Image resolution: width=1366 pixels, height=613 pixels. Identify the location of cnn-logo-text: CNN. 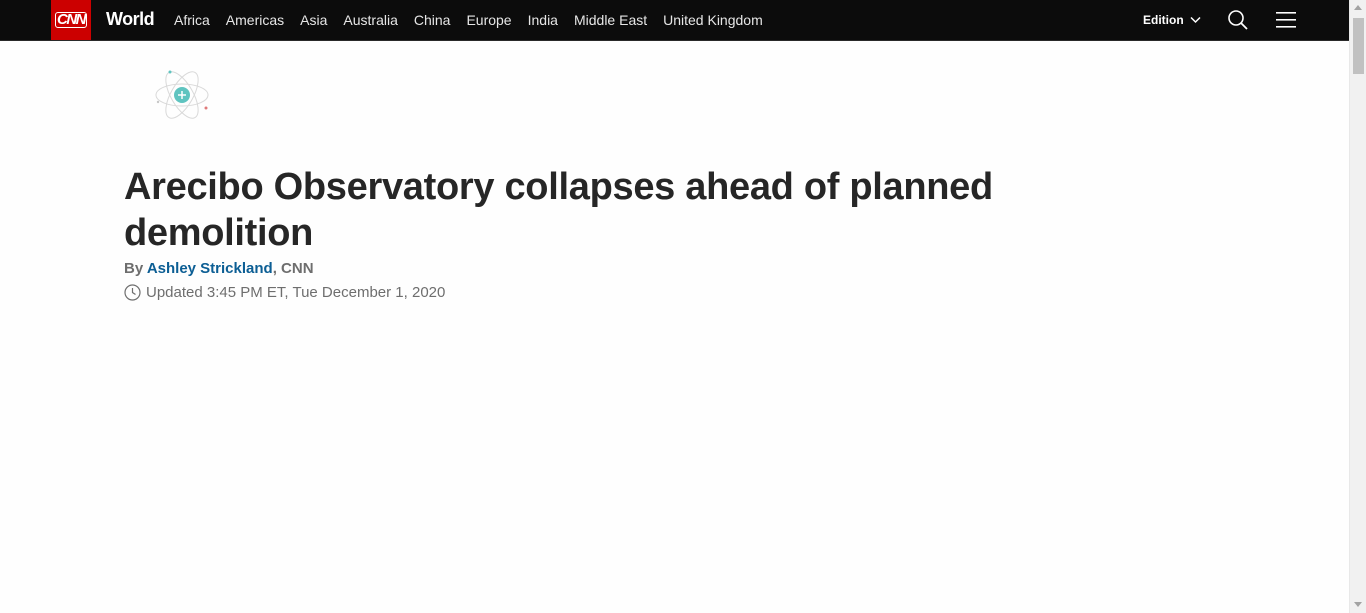
(71, 19).